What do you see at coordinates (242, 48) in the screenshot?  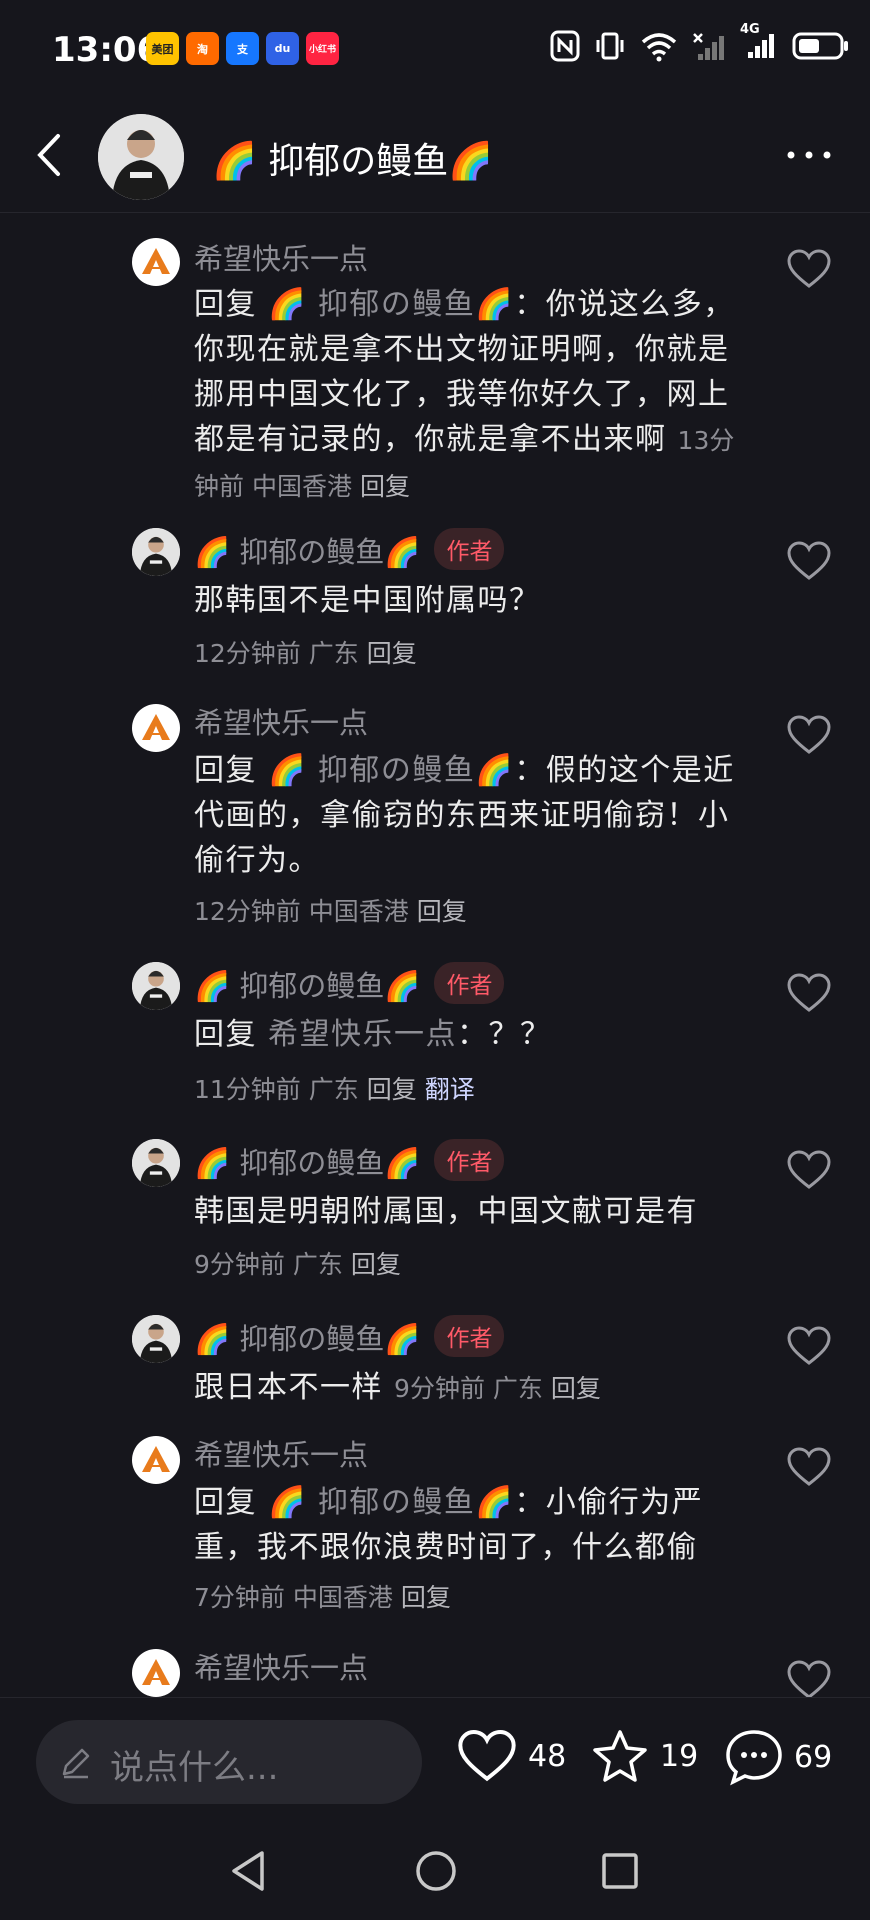 I see `alipay-app-icon: 支` at bounding box center [242, 48].